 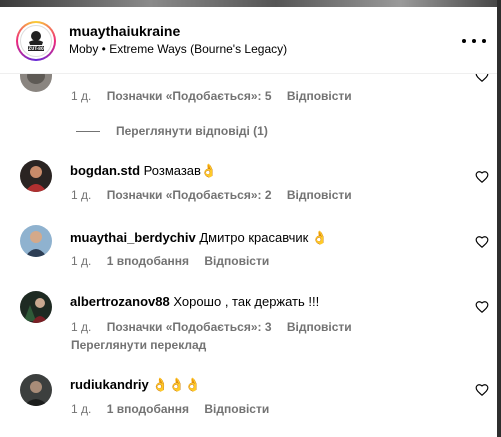 What do you see at coordinates (189, 96) in the screenshot?
I see `comment-likes: Позначки «Подобається»: 5` at bounding box center [189, 96].